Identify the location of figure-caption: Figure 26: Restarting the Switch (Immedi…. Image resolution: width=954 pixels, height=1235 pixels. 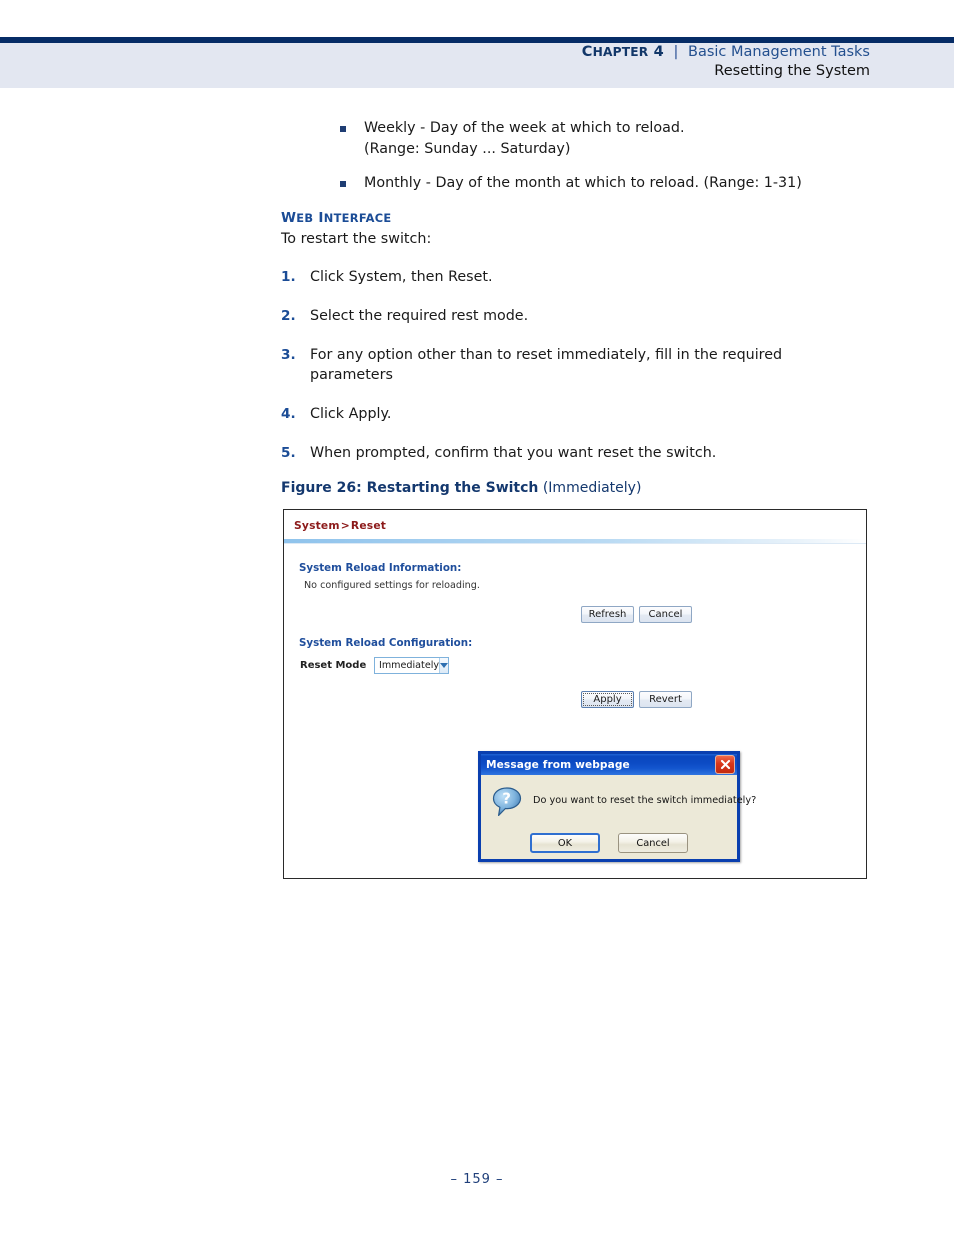
(461, 488).